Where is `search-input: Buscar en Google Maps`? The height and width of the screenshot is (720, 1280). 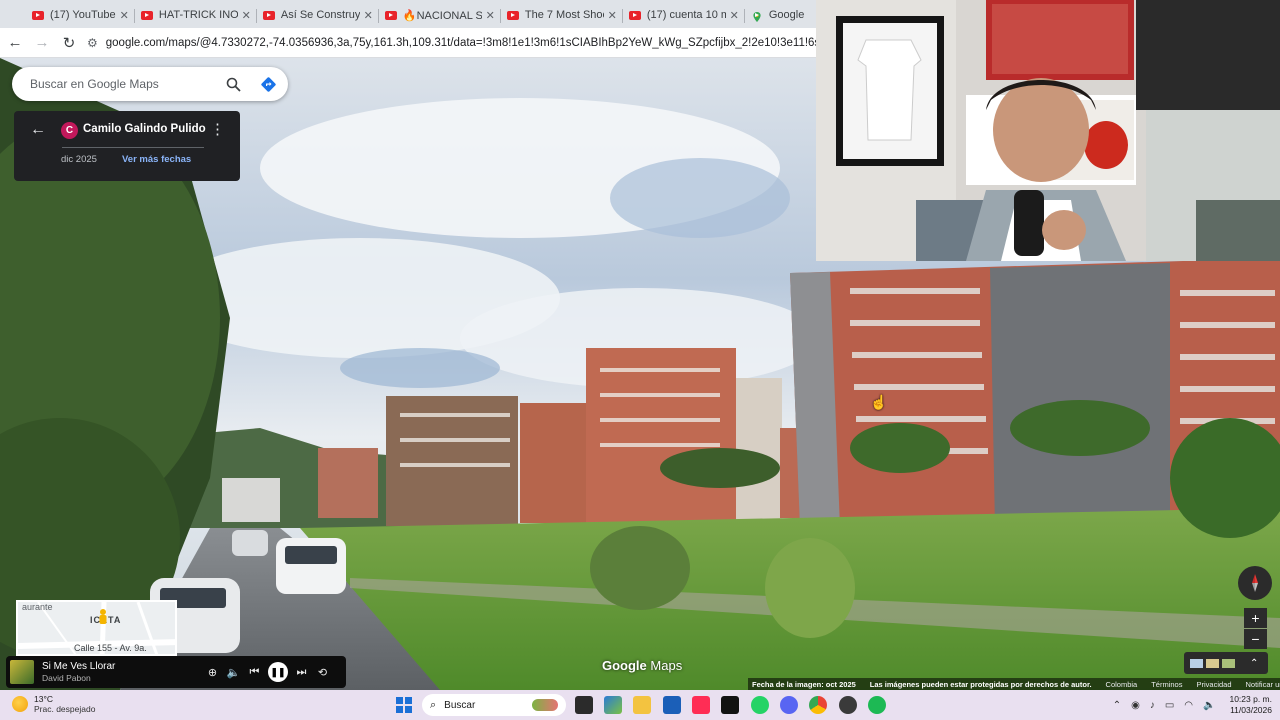
search-input: Buscar en Google Maps is located at coordinates (124, 84).